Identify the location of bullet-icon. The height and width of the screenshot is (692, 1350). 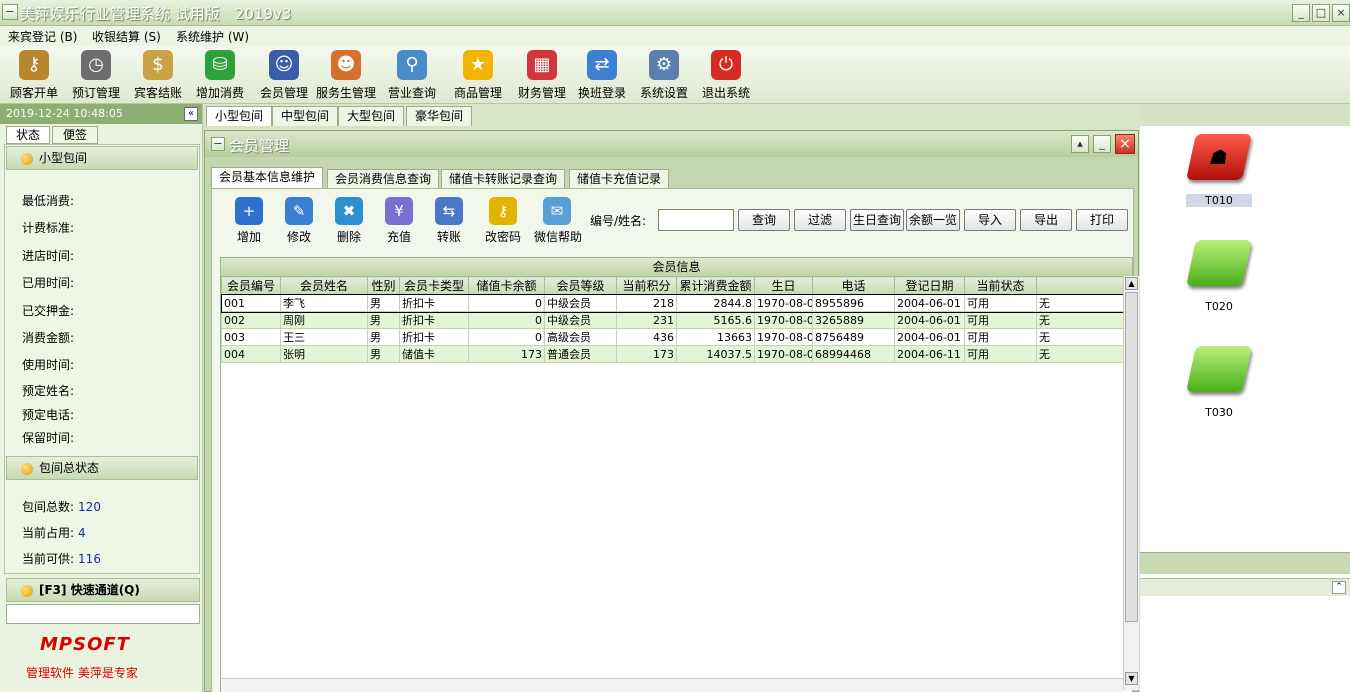
(27, 469).